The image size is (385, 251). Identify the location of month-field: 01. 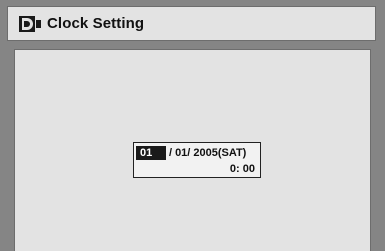
(151, 153).